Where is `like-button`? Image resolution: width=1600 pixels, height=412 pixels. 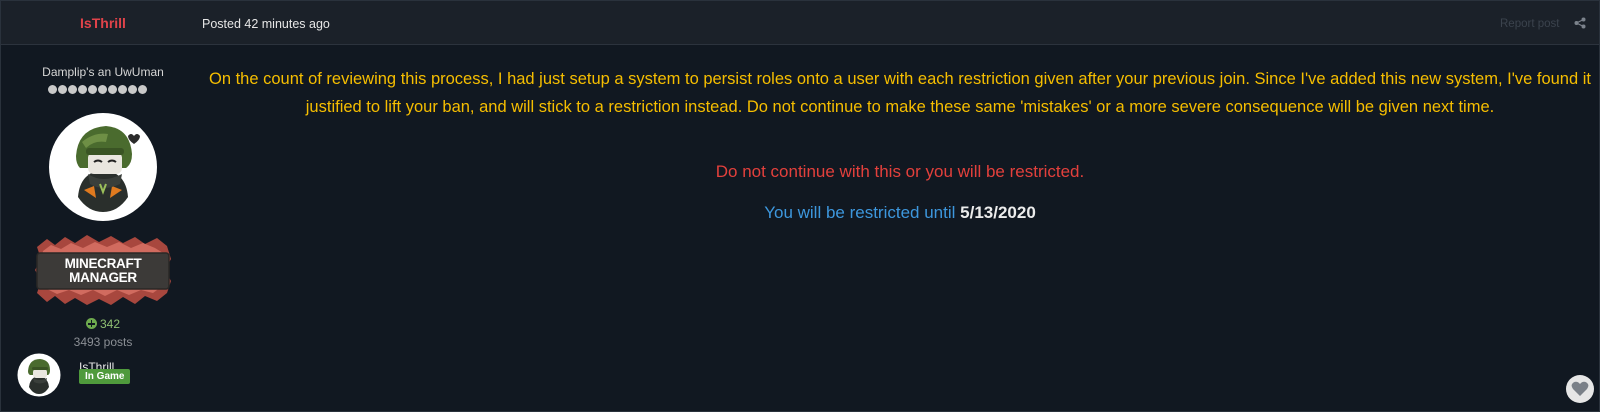 like-button is located at coordinates (1580, 389).